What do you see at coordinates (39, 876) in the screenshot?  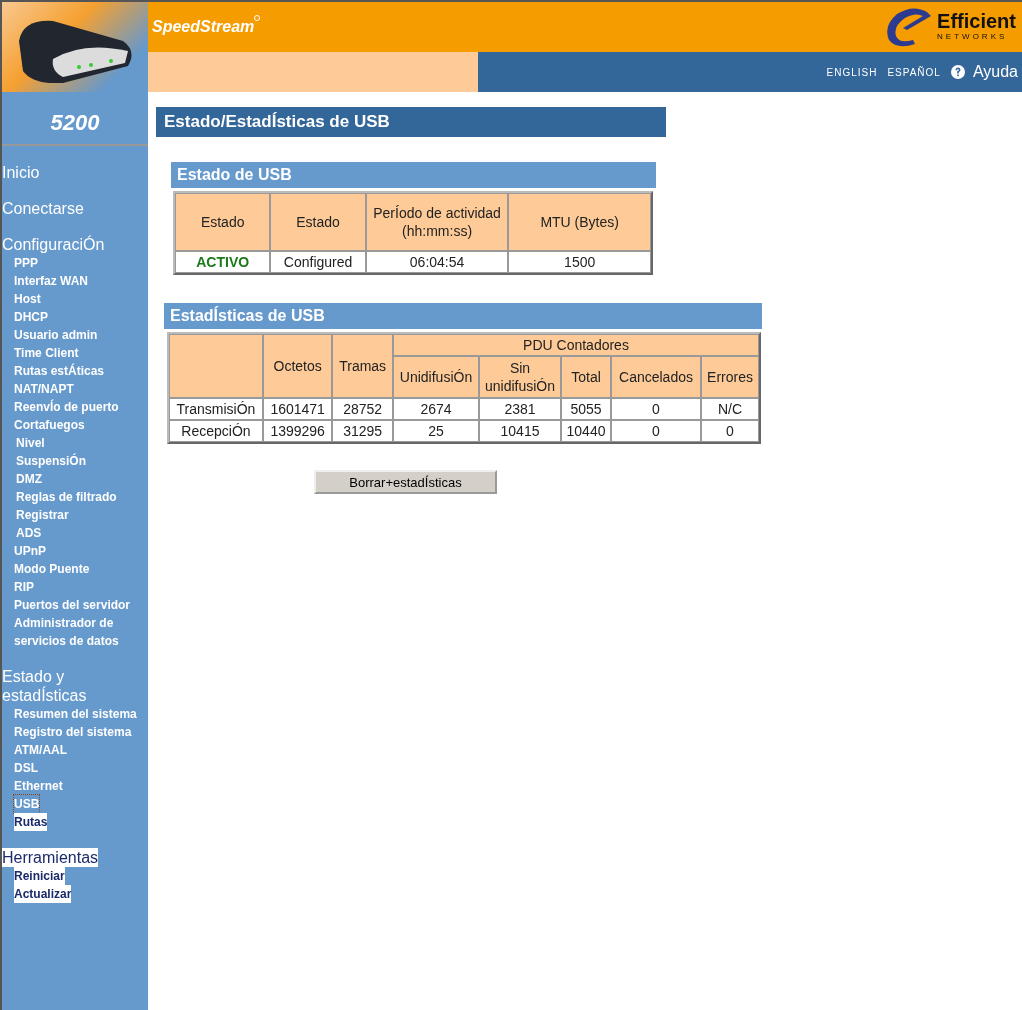 I see `menu-item: Reiniciar` at bounding box center [39, 876].